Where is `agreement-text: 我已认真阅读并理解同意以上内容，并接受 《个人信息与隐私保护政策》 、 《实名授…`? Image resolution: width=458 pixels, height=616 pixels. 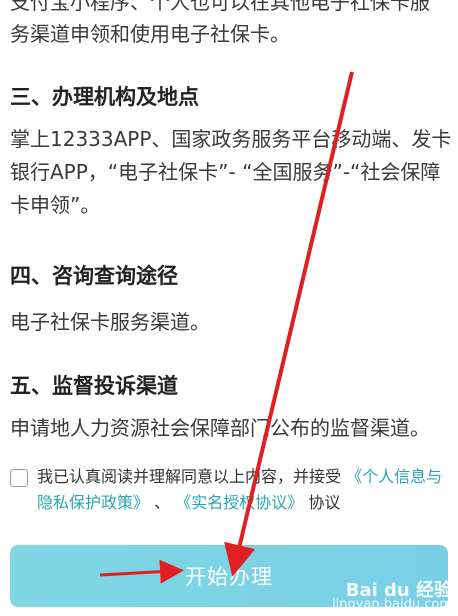 agreement-text: 我已认真阅读并理解同意以上内容，并接受 《个人信息与隐私保护政策》 、 《实名授… is located at coordinates (243, 490).